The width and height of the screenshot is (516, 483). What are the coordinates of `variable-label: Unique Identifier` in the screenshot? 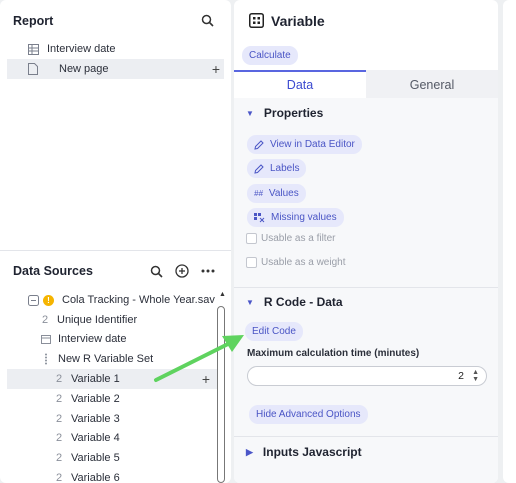 It's located at (97, 320).